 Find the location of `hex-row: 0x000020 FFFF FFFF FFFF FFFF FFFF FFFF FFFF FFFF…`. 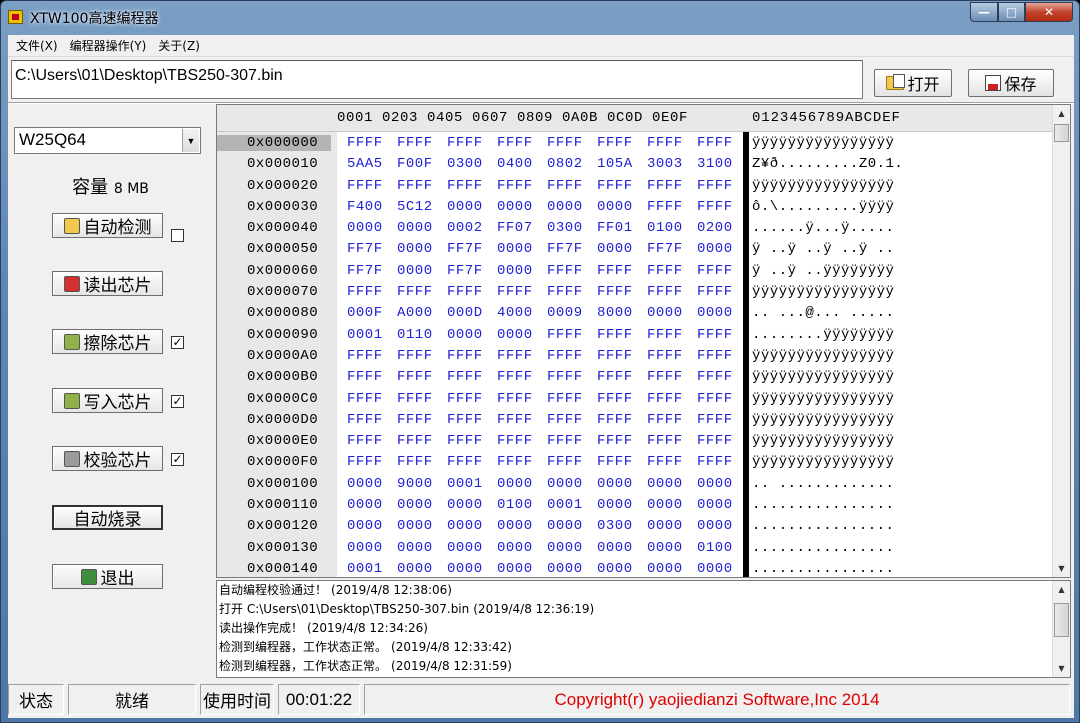

hex-row: 0x000020 FFFF FFFF FFFF FFFF FFFF FFFF FFFF FFFF… is located at coordinates (635, 185).